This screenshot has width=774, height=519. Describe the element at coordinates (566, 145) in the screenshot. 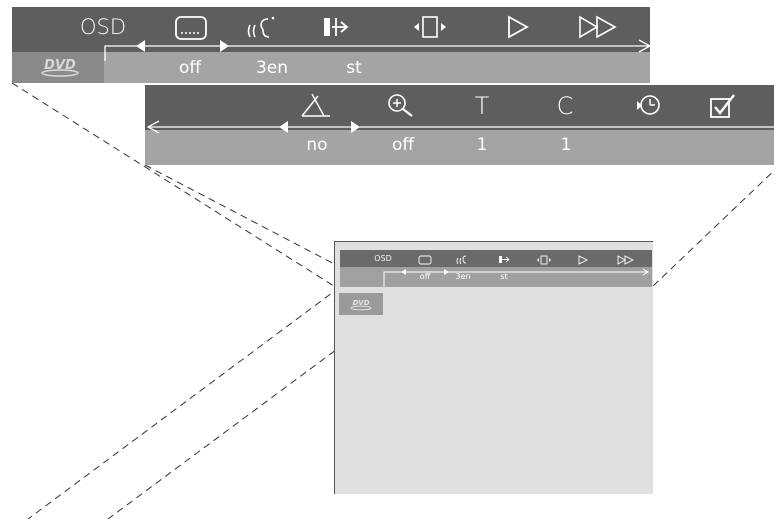

I see `chapter-value: 1` at that location.